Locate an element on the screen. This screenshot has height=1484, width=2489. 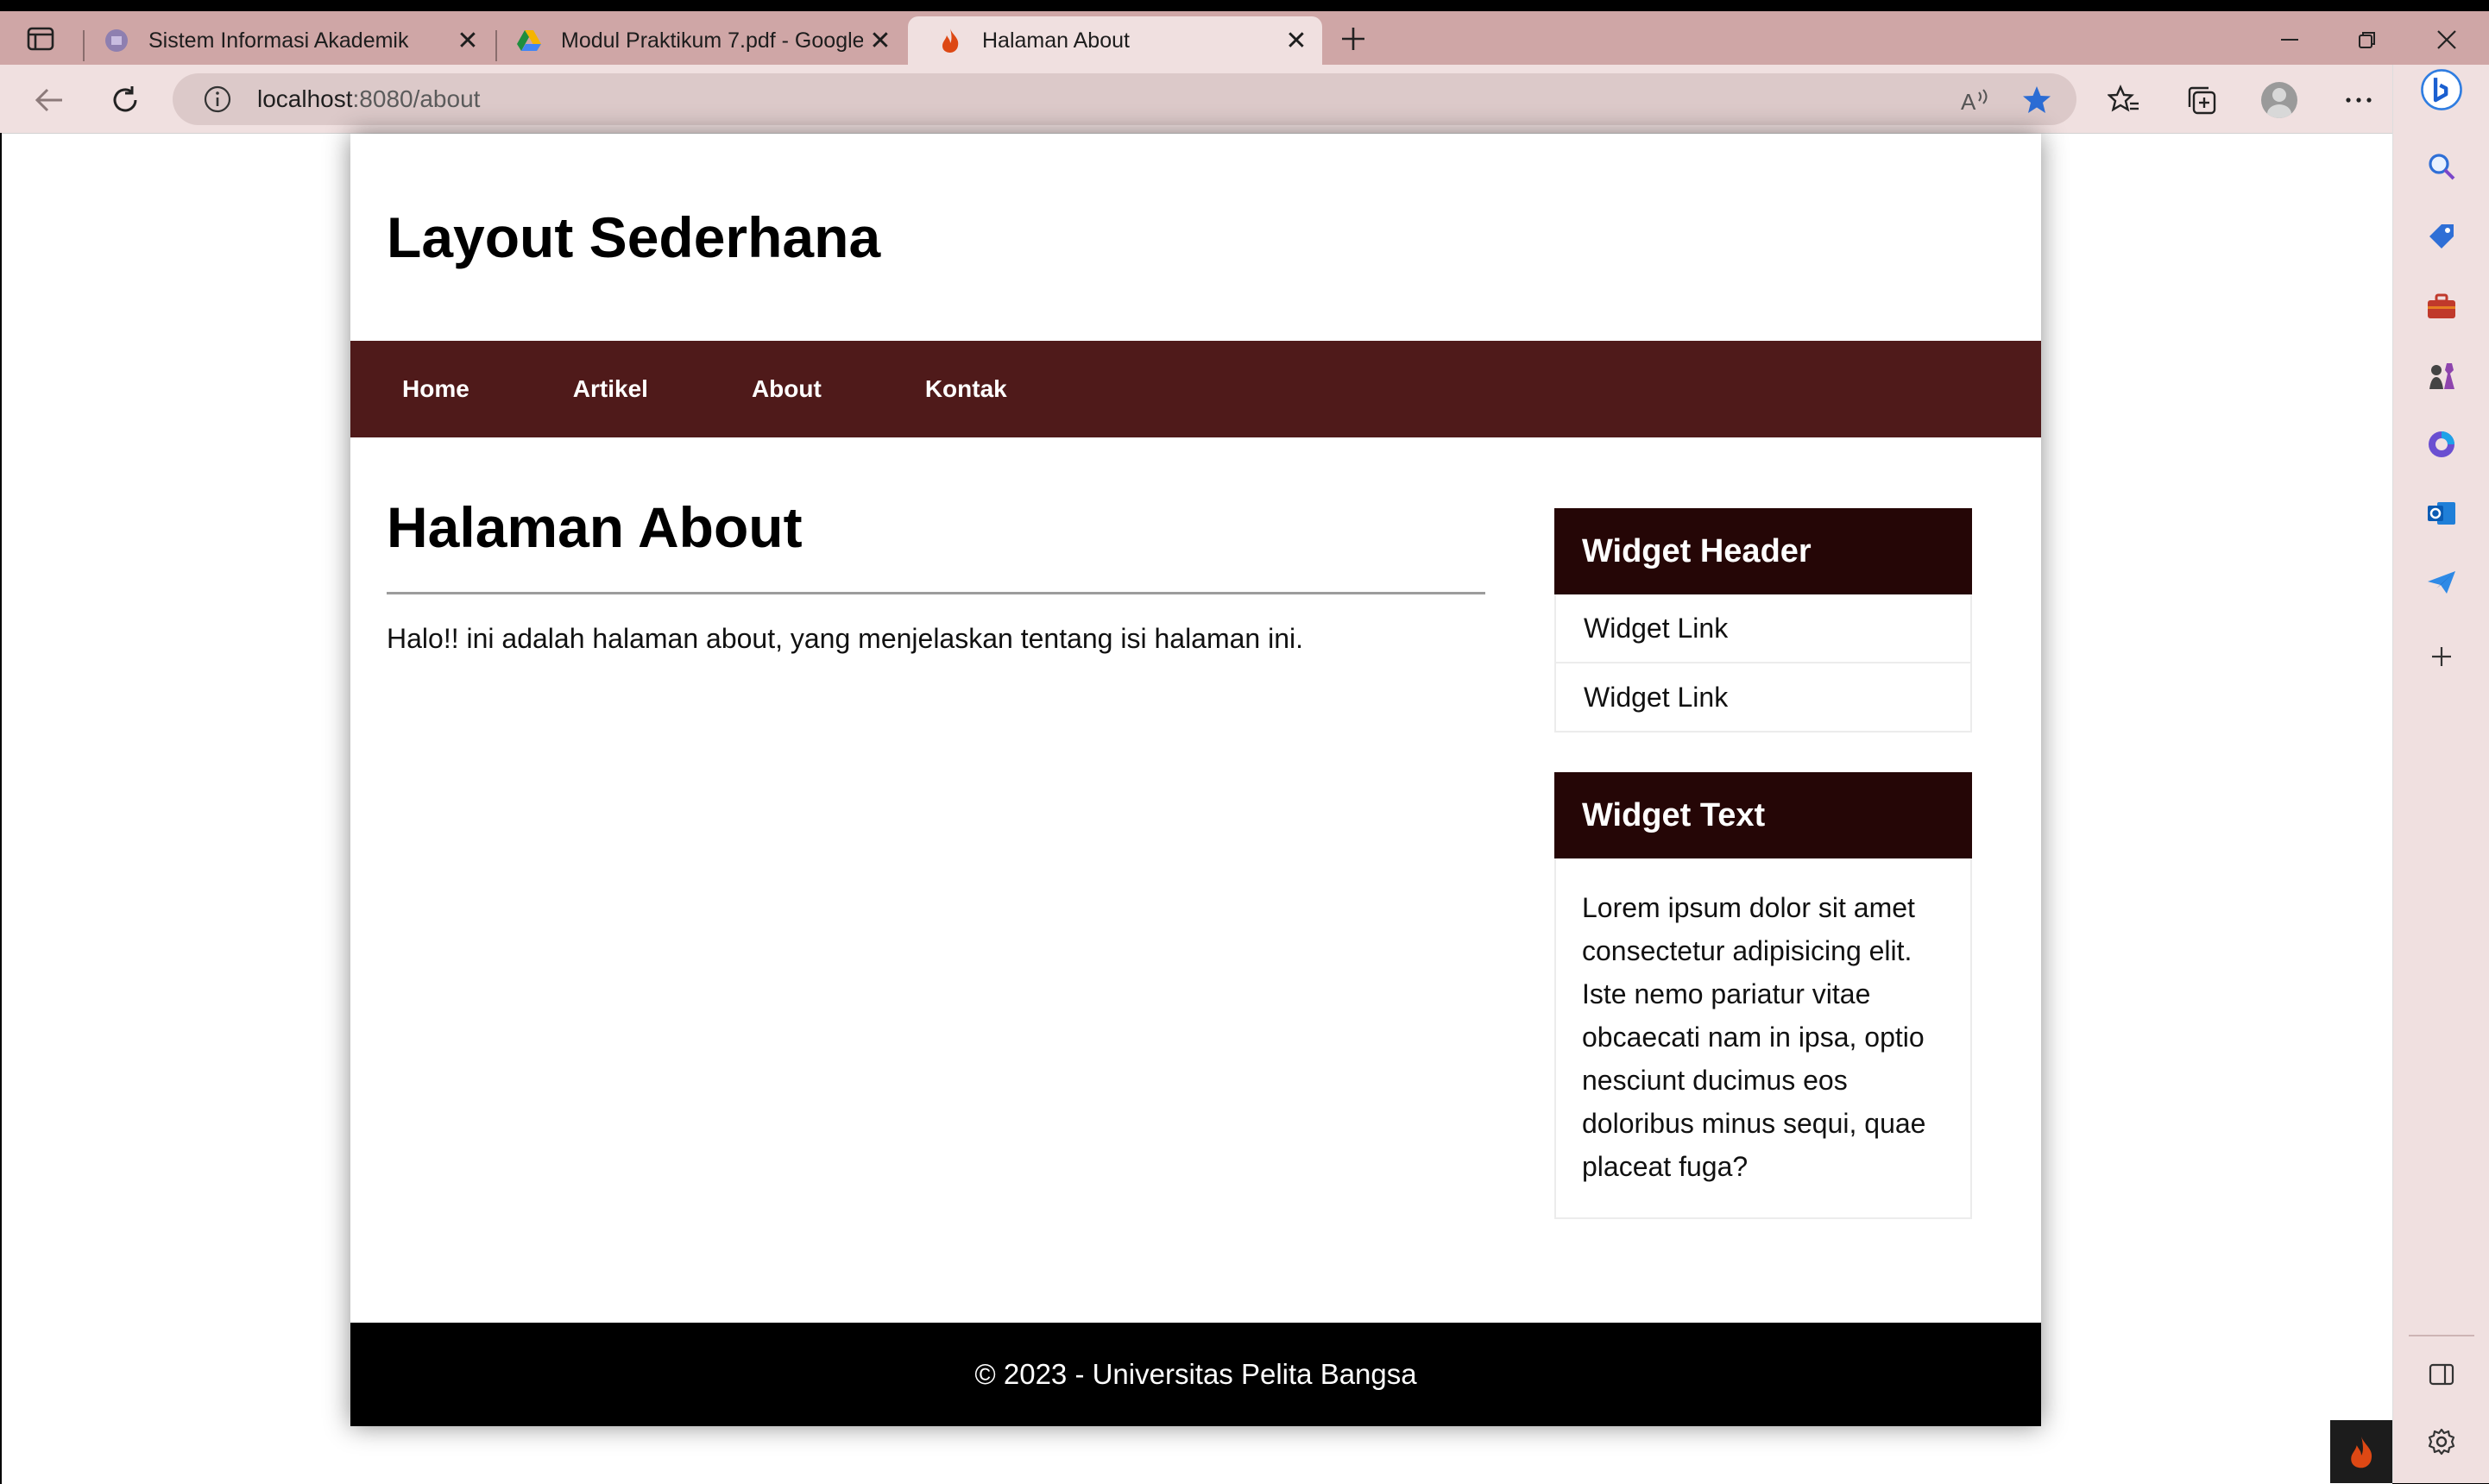
tab-title: Halaman About is located at coordinates (1056, 40).